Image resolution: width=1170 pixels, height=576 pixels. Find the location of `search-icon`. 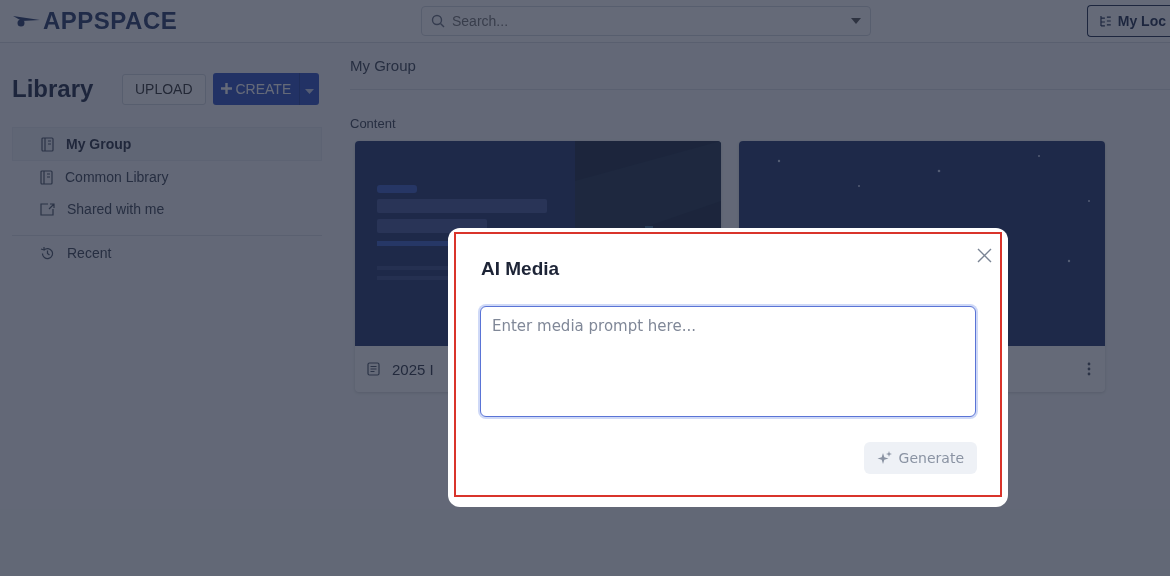

search-icon is located at coordinates (438, 21).